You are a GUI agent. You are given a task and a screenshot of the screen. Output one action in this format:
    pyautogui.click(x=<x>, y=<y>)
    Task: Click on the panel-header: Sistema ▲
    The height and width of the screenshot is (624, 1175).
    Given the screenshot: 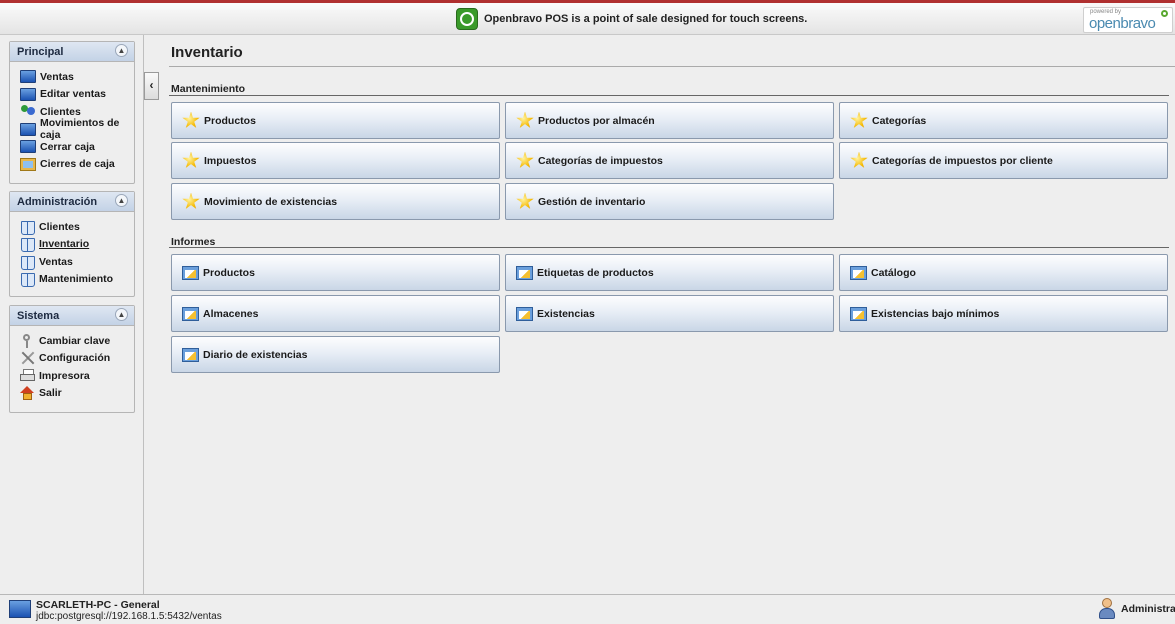 What is the action you would take?
    pyautogui.click(x=72, y=316)
    